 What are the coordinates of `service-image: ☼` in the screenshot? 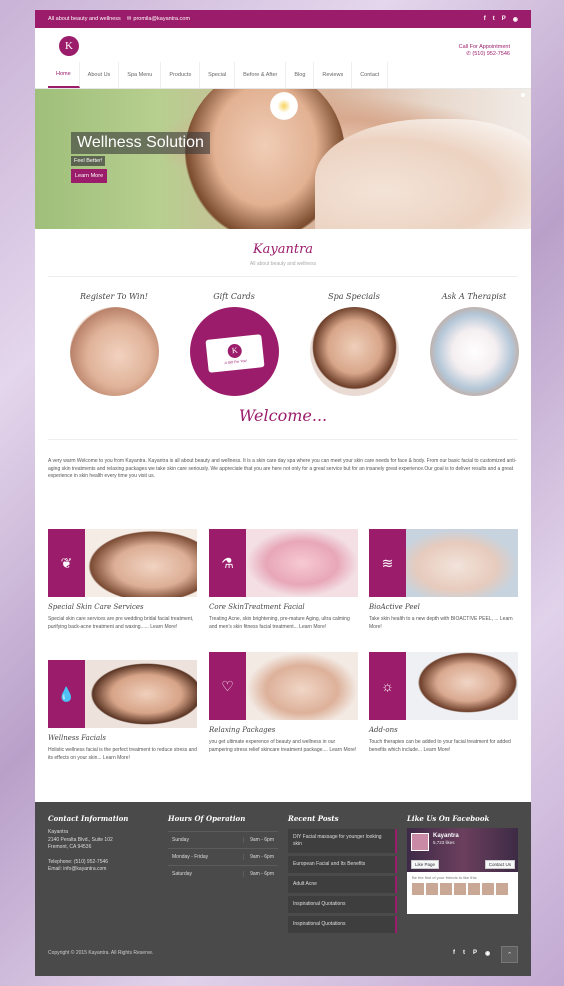 It's located at (443, 686).